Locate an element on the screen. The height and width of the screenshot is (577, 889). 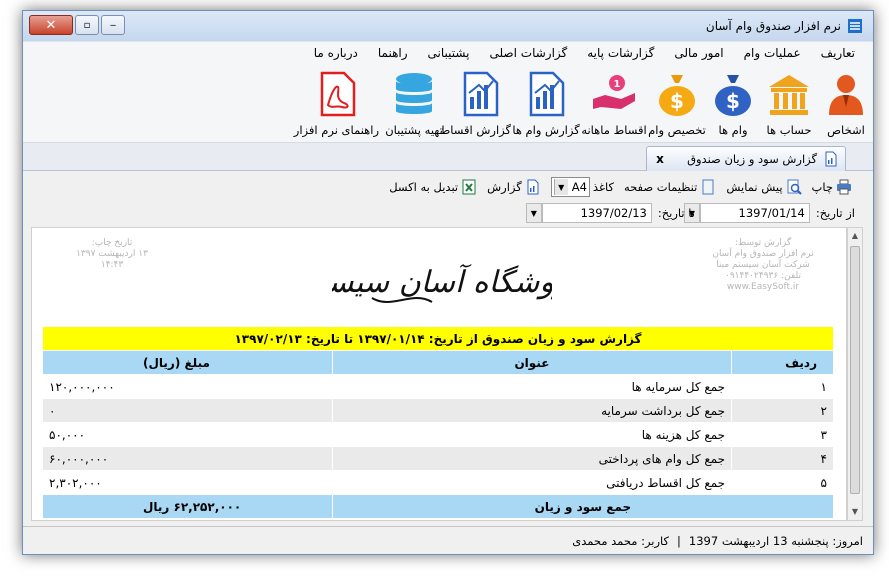
to-date-group: تا تاریخ: 1397/02/13 ▼ is located at coordinates (610, 213).